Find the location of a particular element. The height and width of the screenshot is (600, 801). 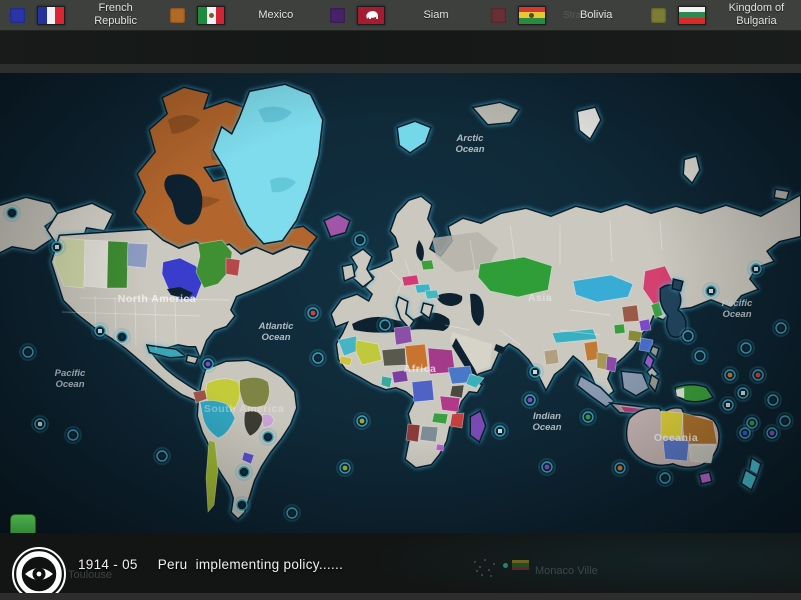

region-newfoundland is located at coordinates (233, 267).